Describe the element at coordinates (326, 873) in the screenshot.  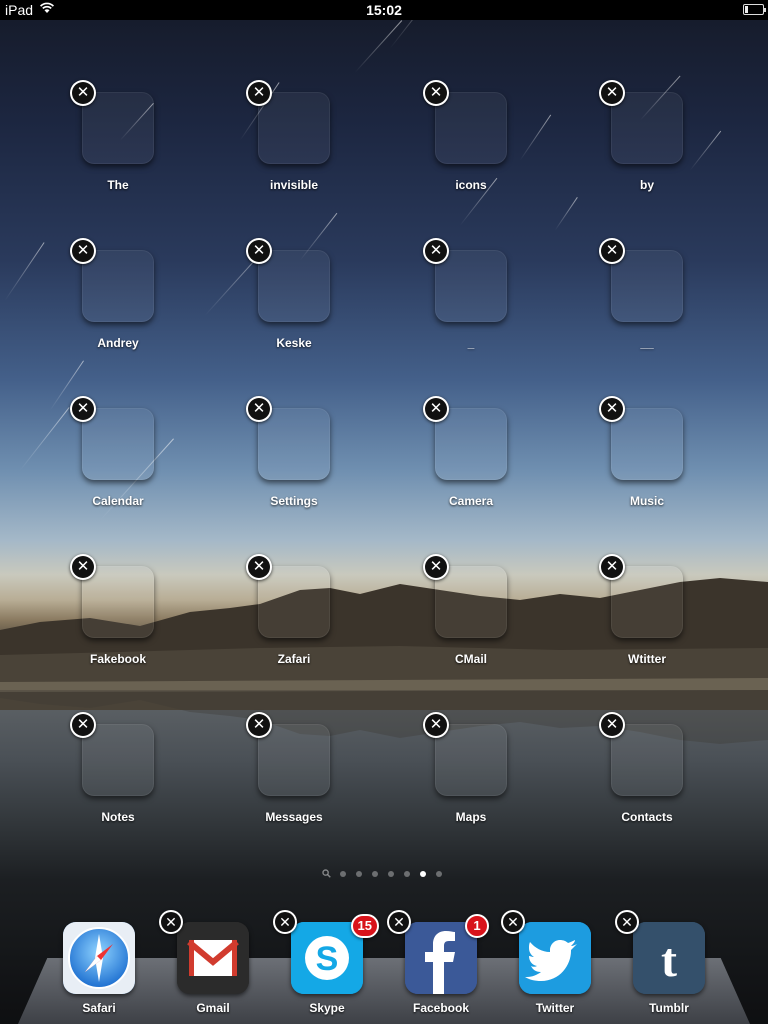
I see `search-icon` at that location.